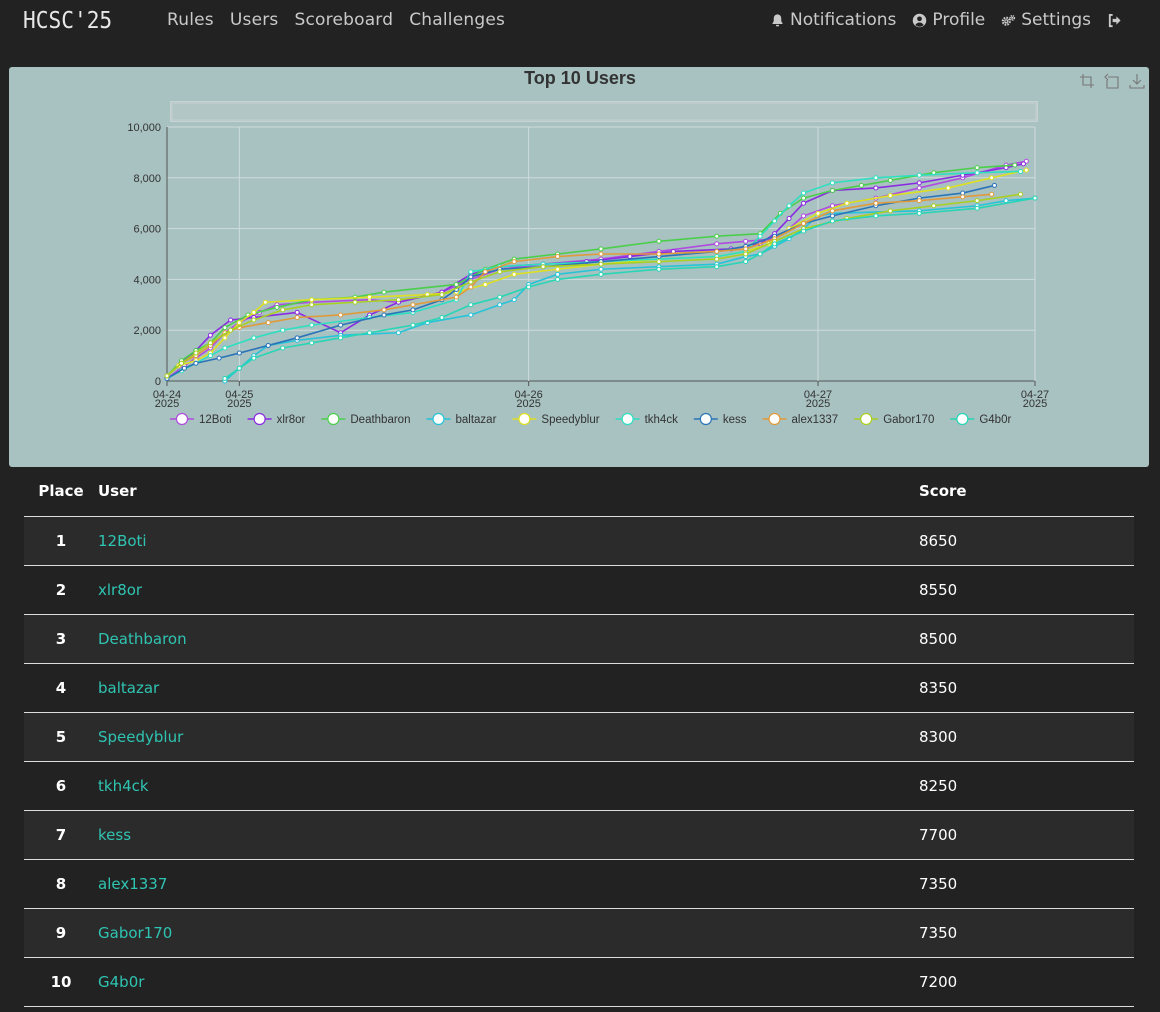 Image resolution: width=1160 pixels, height=1012 pixels. What do you see at coordinates (579, 835) in the screenshot?
I see `table-row: 7 kess 7700` at bounding box center [579, 835].